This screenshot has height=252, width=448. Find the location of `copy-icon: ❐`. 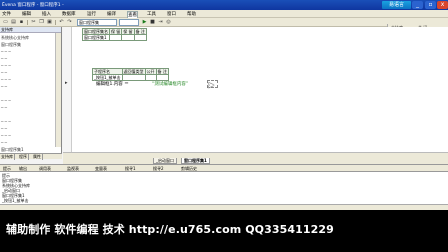

copy-icon: ❐ is located at coordinates (41, 22).